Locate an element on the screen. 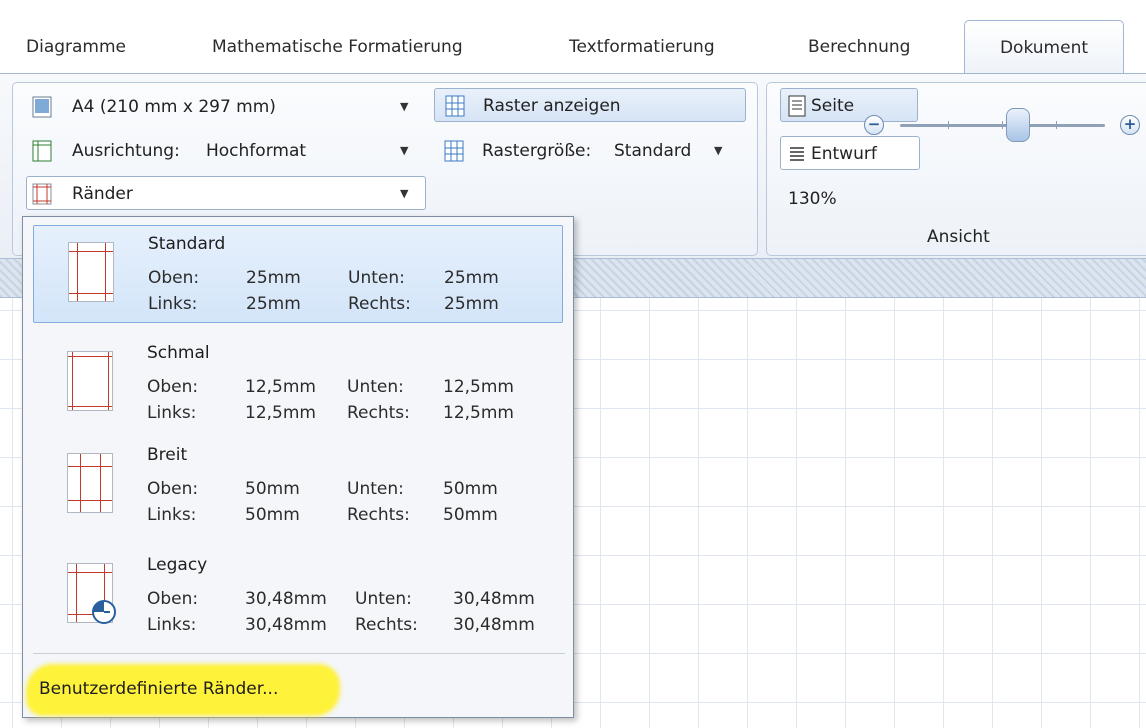 The image size is (1146, 728). bottom-value: 12,5mm is located at coordinates (478, 387).